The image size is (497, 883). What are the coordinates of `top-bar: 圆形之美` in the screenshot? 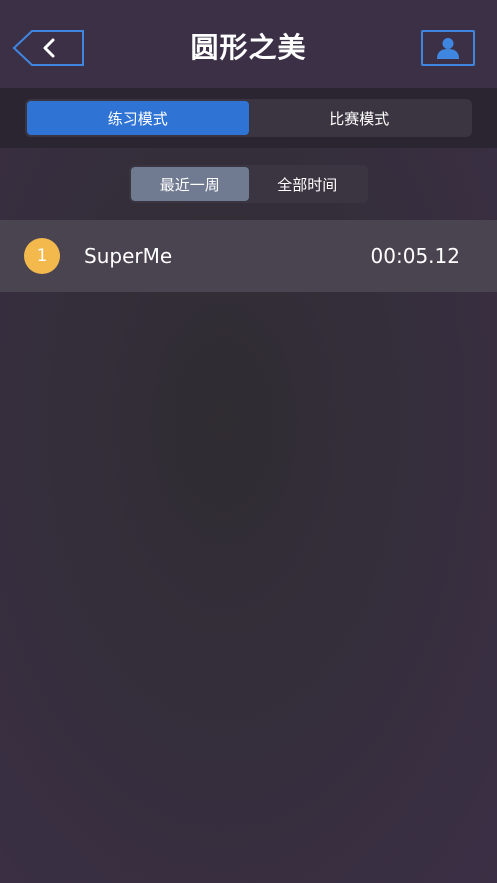 It's located at (248, 44).